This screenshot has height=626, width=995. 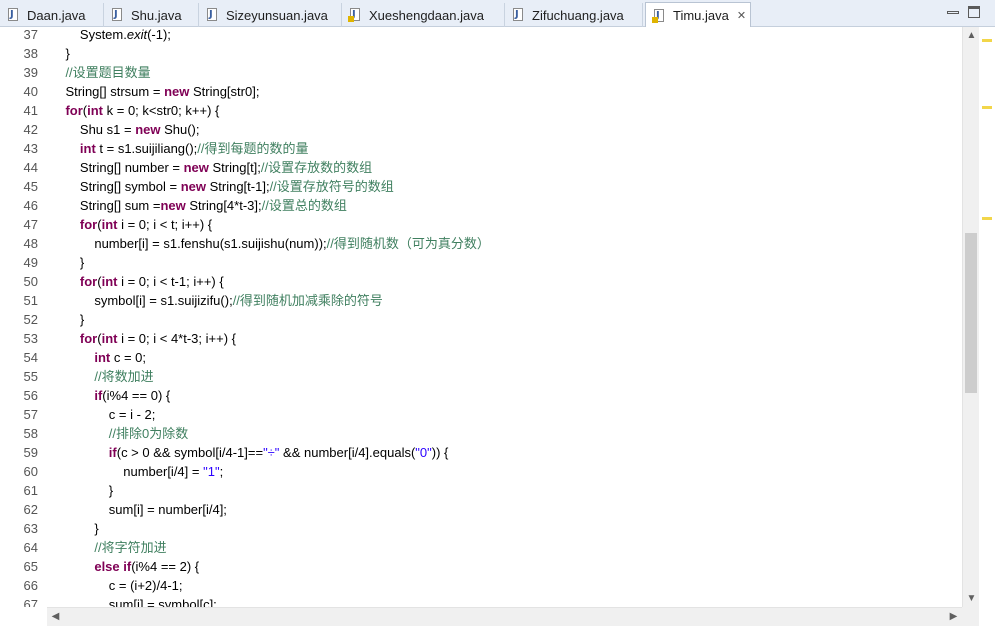 I want to click on code-text: for(int i = 0; i < t-1; i++) {, so click(x=137, y=281).